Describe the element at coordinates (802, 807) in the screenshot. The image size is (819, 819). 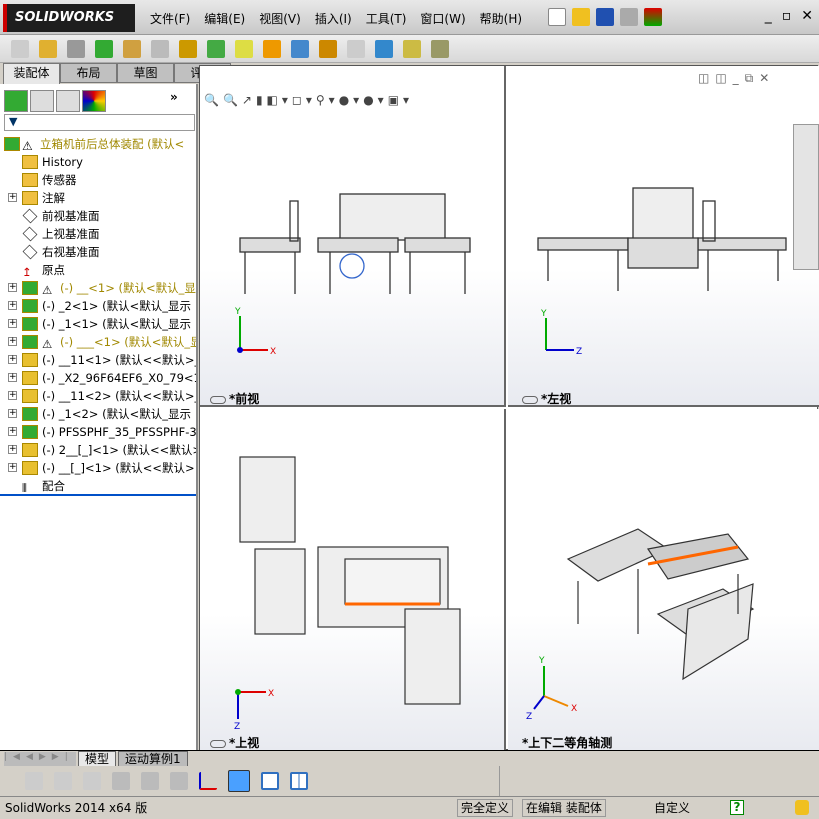
I see `tag-icon` at that location.